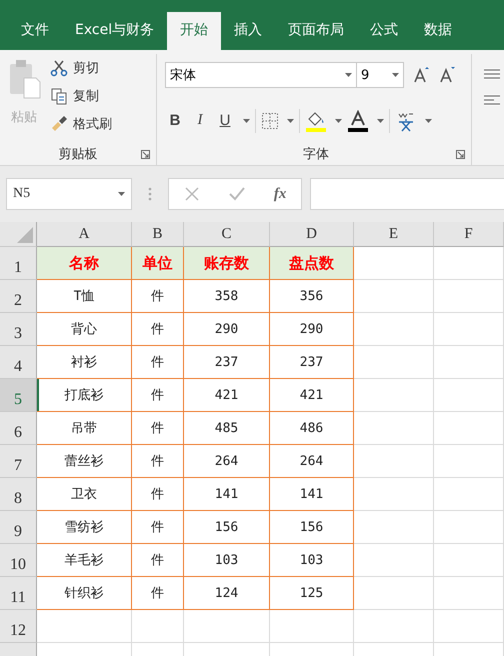  What do you see at coordinates (469, 234) in the screenshot?
I see `column-header: F` at bounding box center [469, 234].